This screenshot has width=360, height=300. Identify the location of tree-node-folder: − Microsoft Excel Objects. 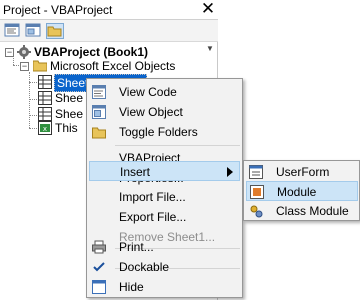
(109, 66).